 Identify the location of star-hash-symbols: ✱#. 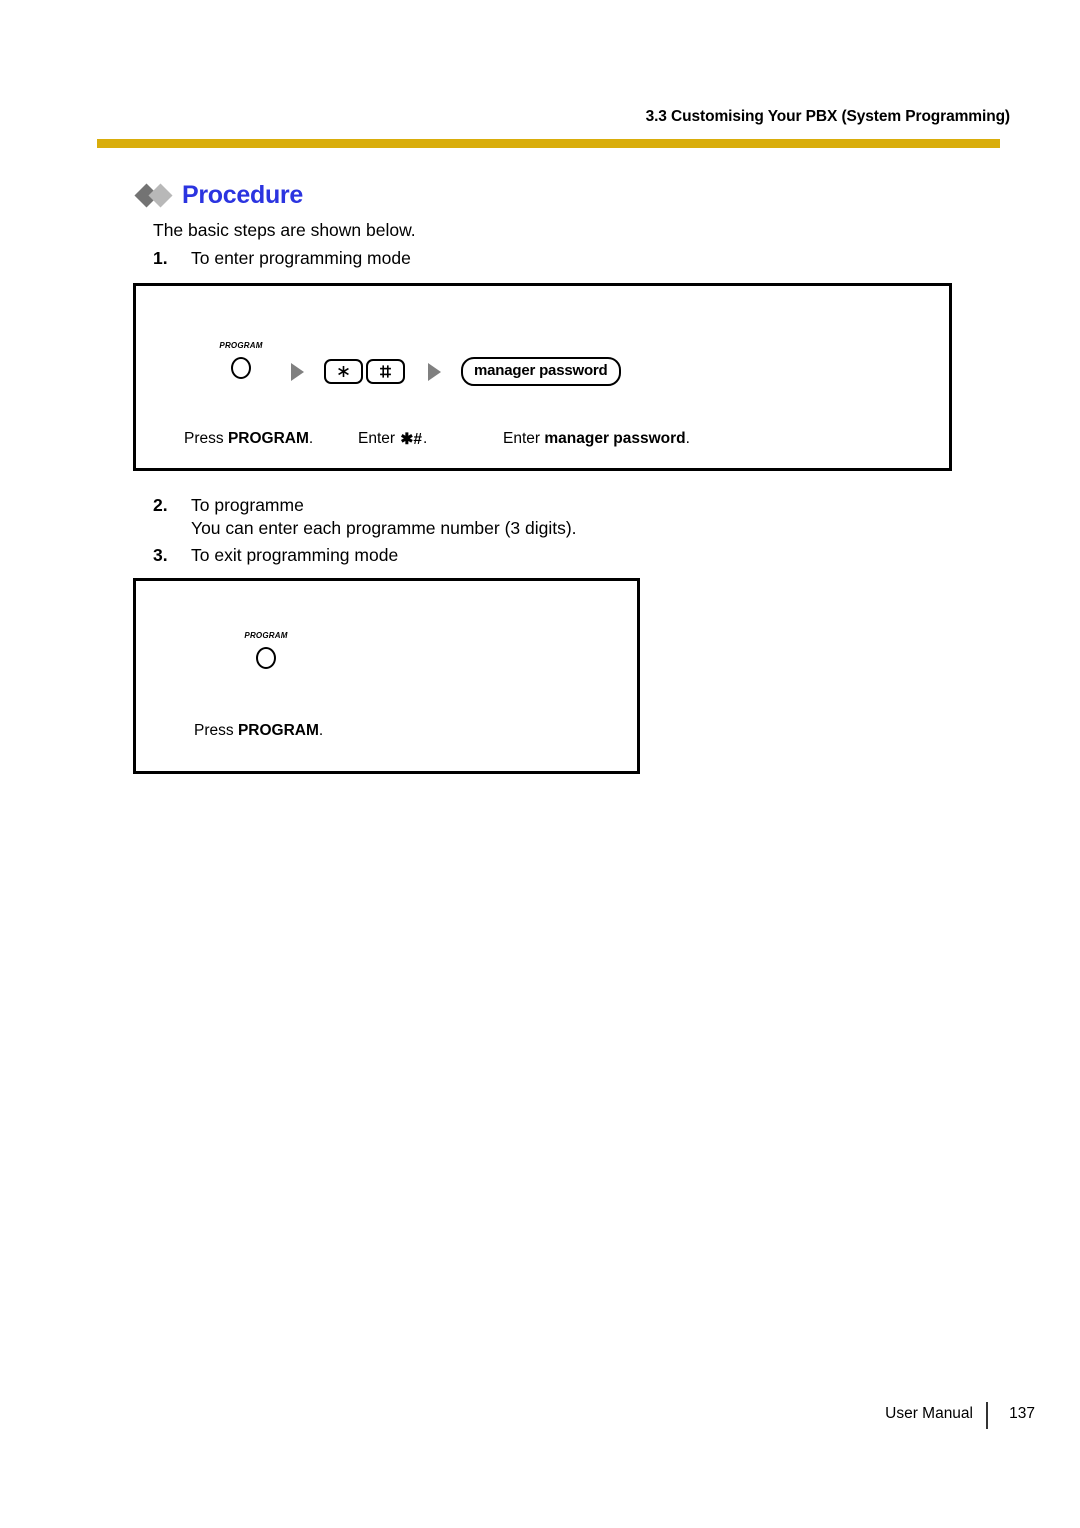
(411, 439).